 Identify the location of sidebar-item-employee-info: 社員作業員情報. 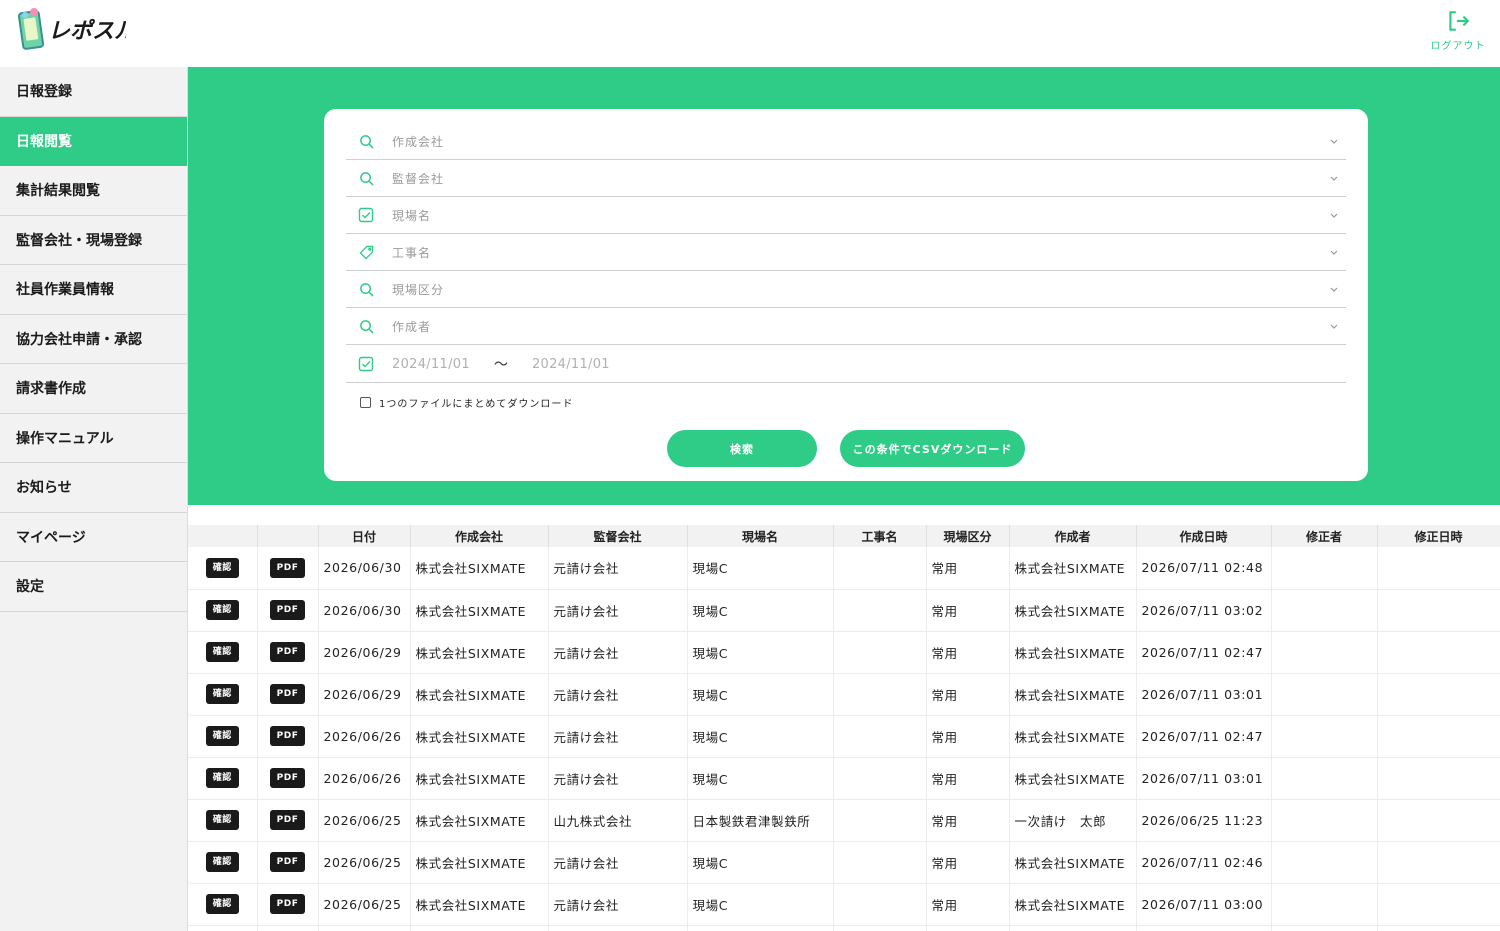
(93, 290).